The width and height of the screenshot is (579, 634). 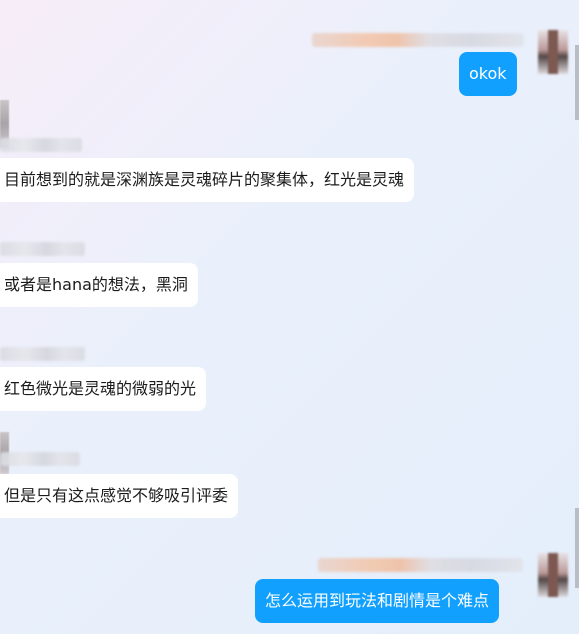 I want to click on message-bubble-outgoing: 怎么运用到玩法和剧情是个难点, so click(x=377, y=601).